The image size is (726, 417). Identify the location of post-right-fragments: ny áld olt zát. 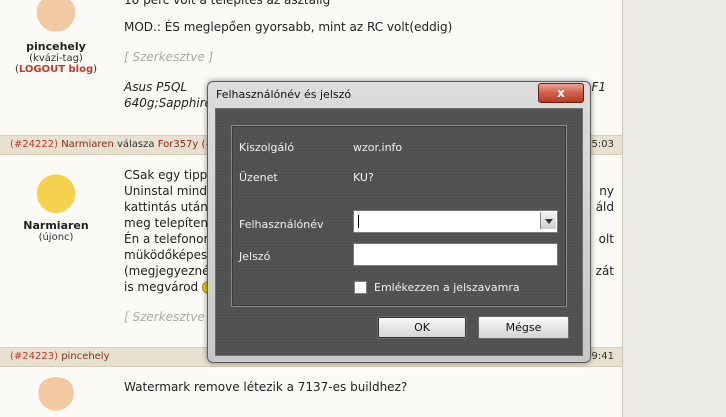
(604, 231).